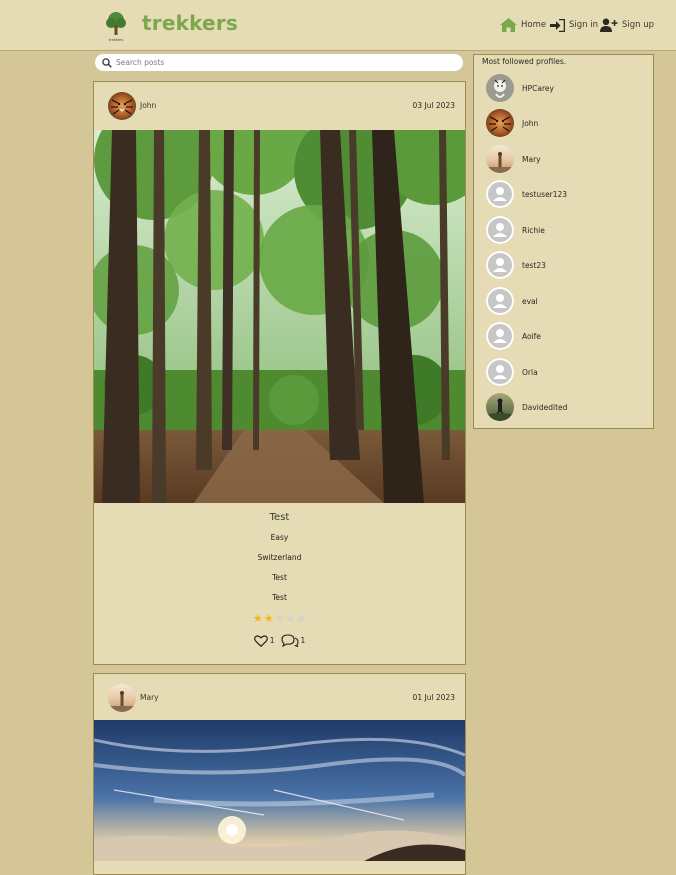  I want to click on search-bar, so click(279, 62).